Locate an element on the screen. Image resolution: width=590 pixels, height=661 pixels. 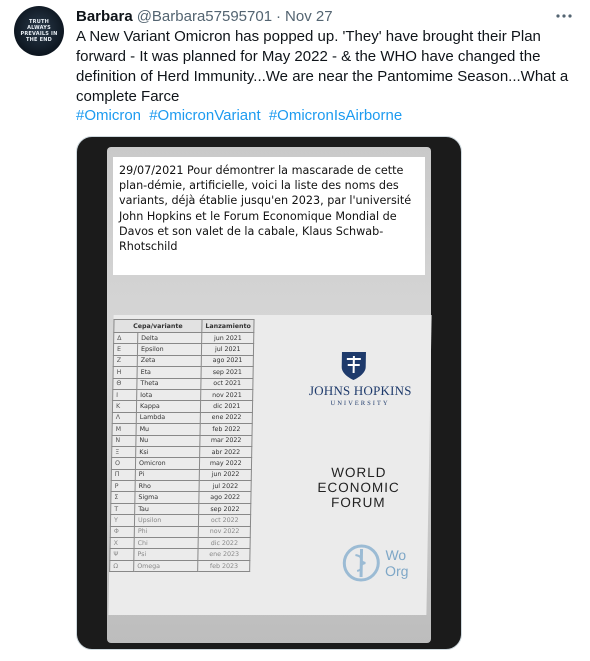
variant-date: oct 2022 is located at coordinates (225, 520).